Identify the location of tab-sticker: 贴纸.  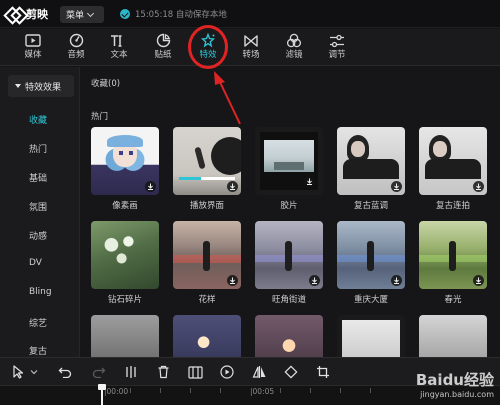
(163, 47).